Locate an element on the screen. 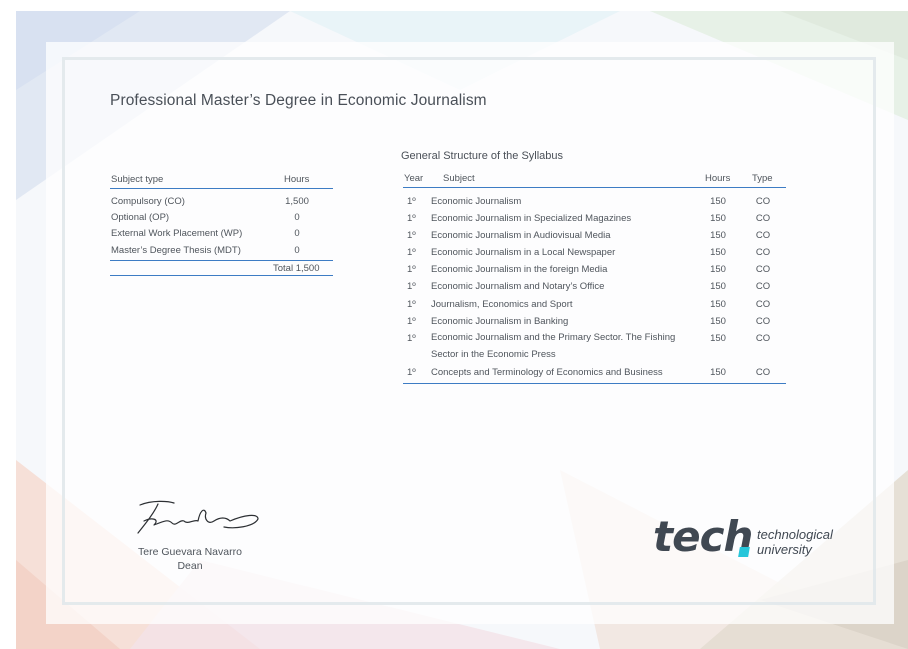 This screenshot has width=908, height=649. hours-cell: 1,500 is located at coordinates (297, 201).